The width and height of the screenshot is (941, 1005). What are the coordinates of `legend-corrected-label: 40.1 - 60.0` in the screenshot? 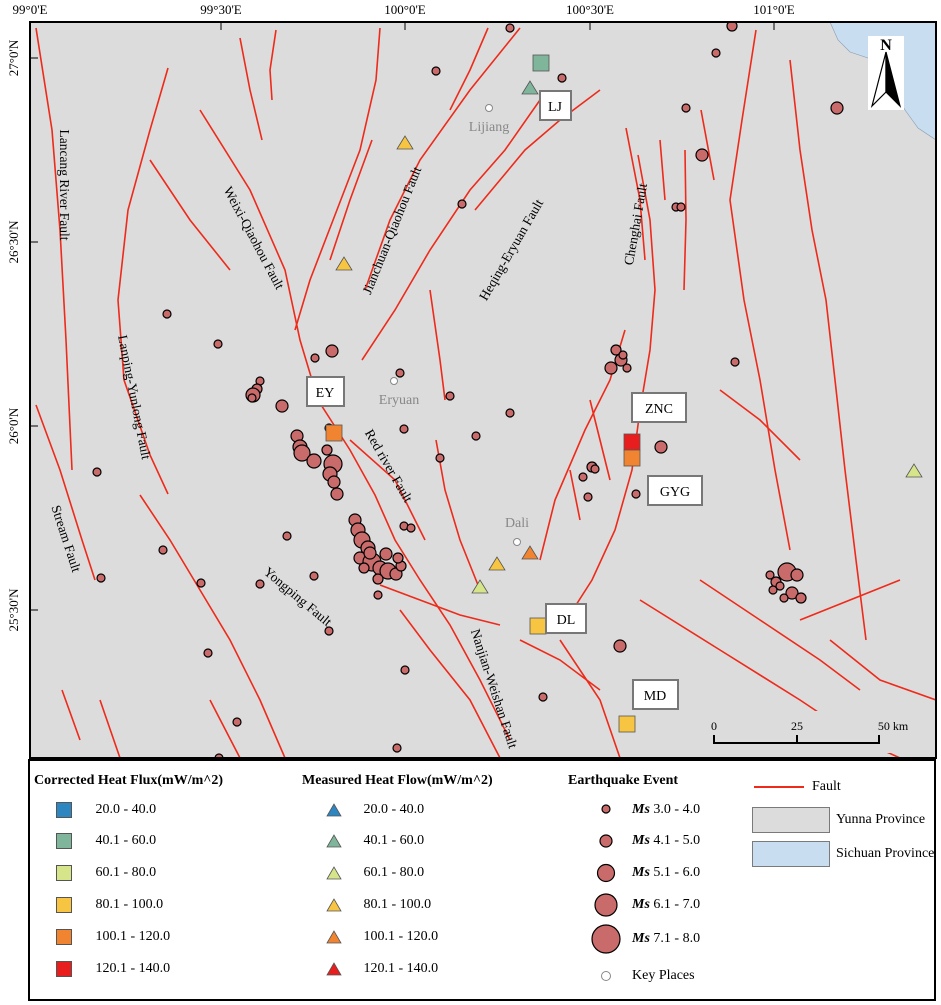 It's located at (126, 841).